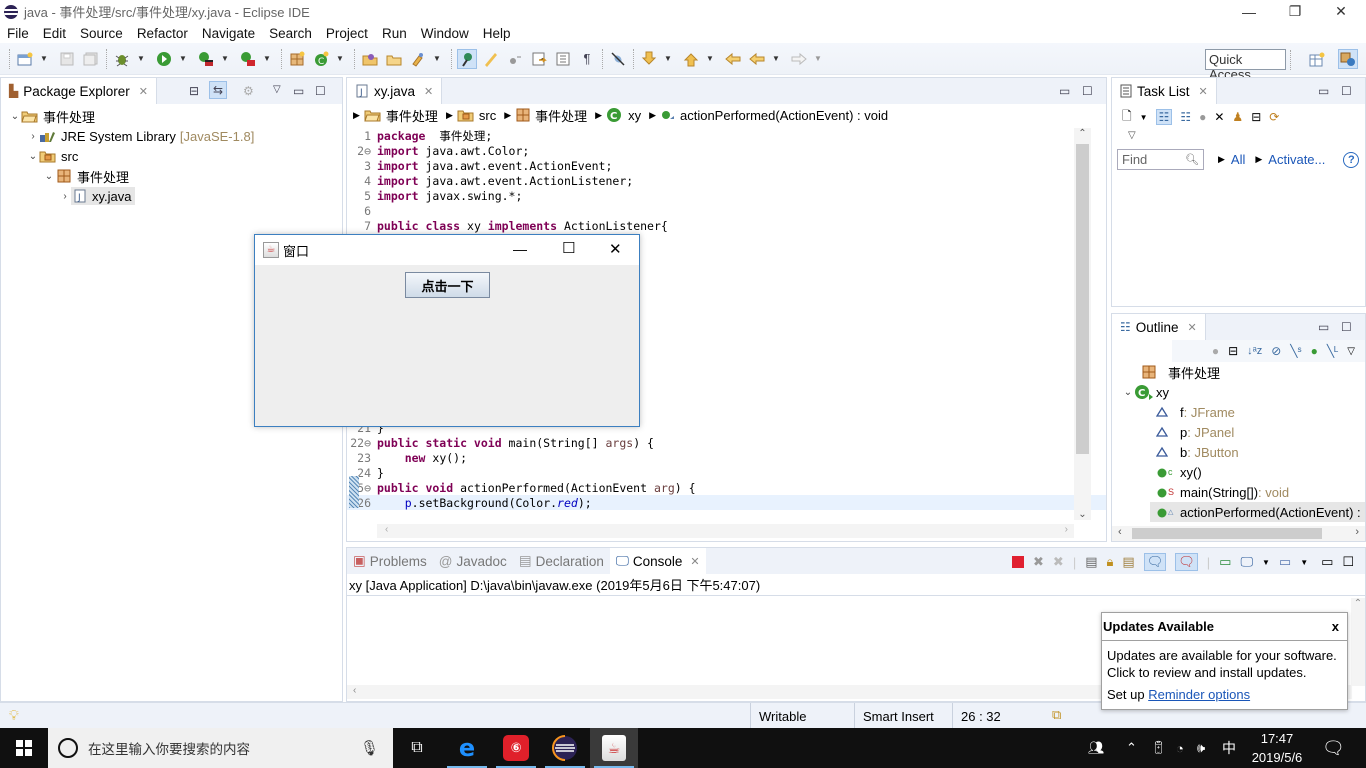  I want to click on menu-navigate: Navigate, so click(228, 33).